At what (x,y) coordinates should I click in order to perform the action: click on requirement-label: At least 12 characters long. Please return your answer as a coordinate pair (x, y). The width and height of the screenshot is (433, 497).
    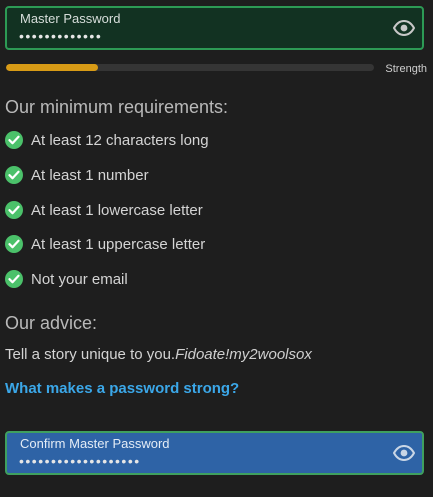
    Looking at the image, I should click on (120, 140).